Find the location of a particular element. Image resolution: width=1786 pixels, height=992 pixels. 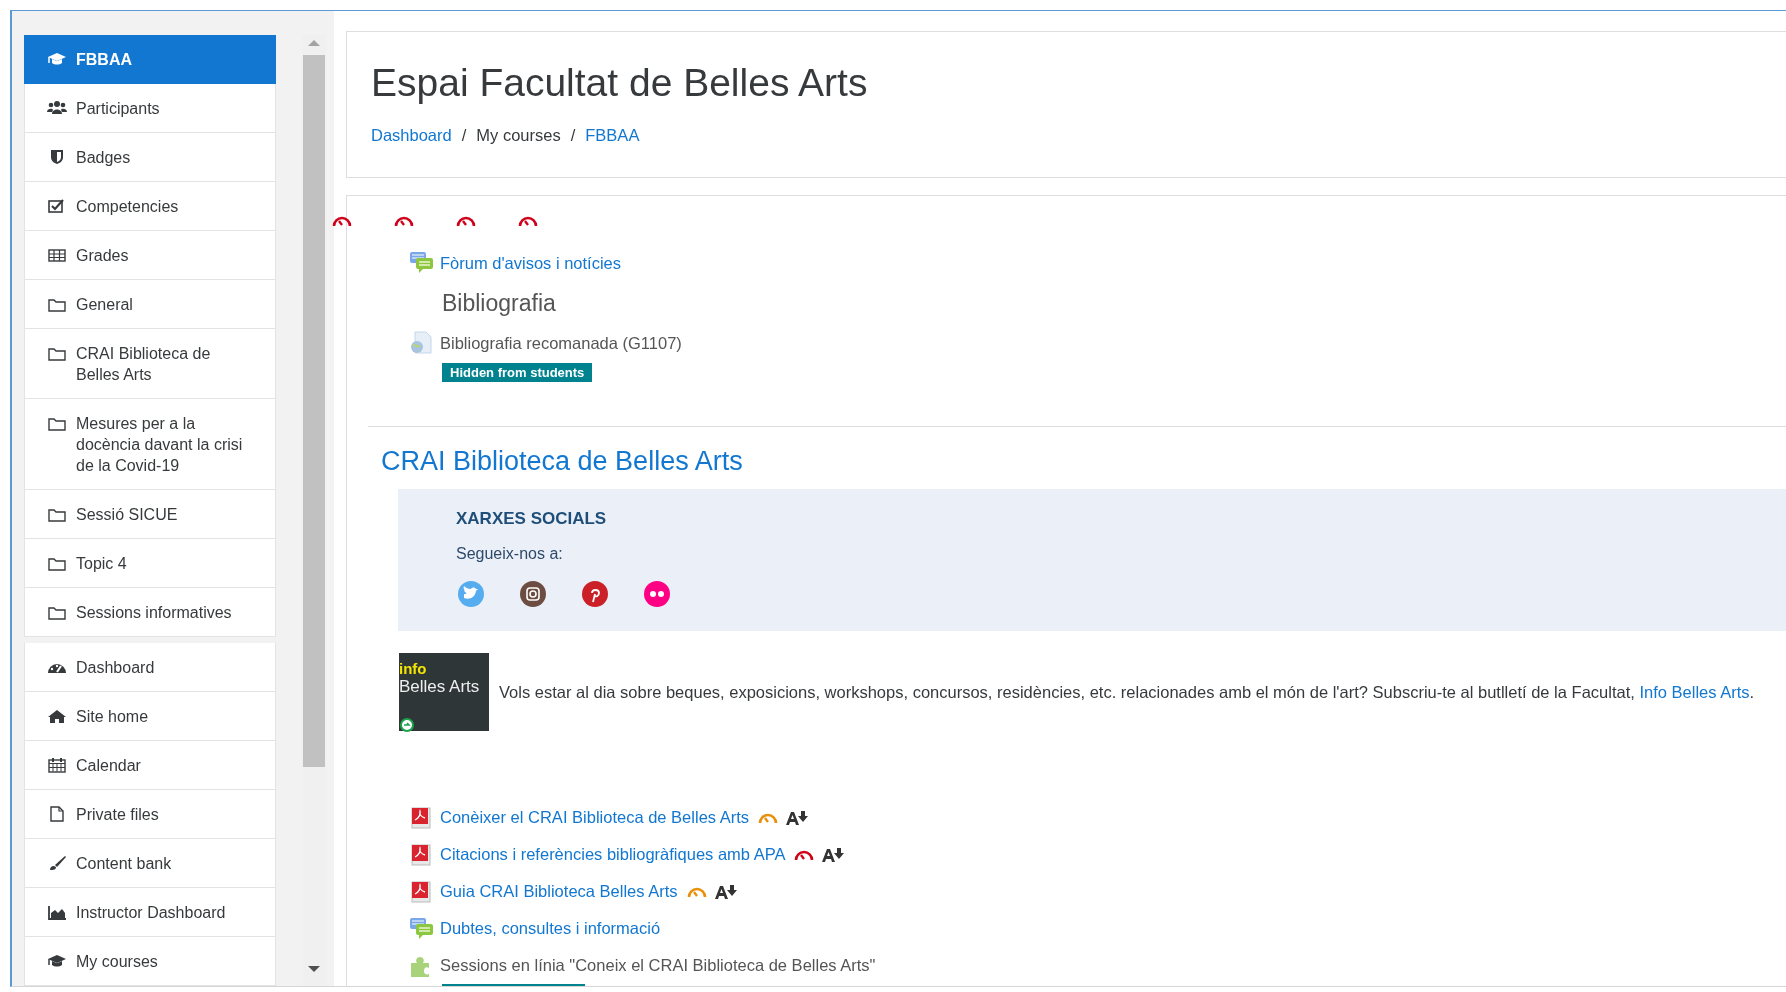

nav-item: Badges is located at coordinates (150, 157).